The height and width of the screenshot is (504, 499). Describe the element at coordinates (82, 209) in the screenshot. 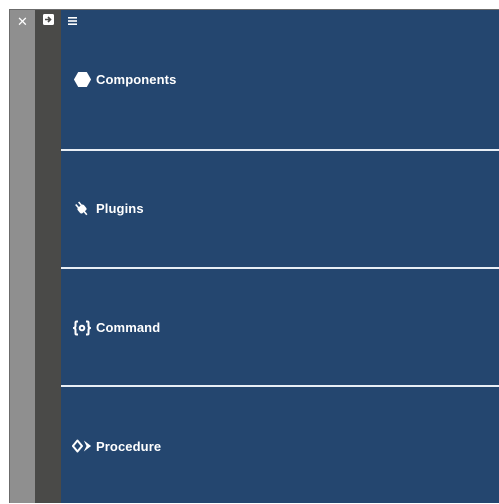

I see `plug-icon` at that location.